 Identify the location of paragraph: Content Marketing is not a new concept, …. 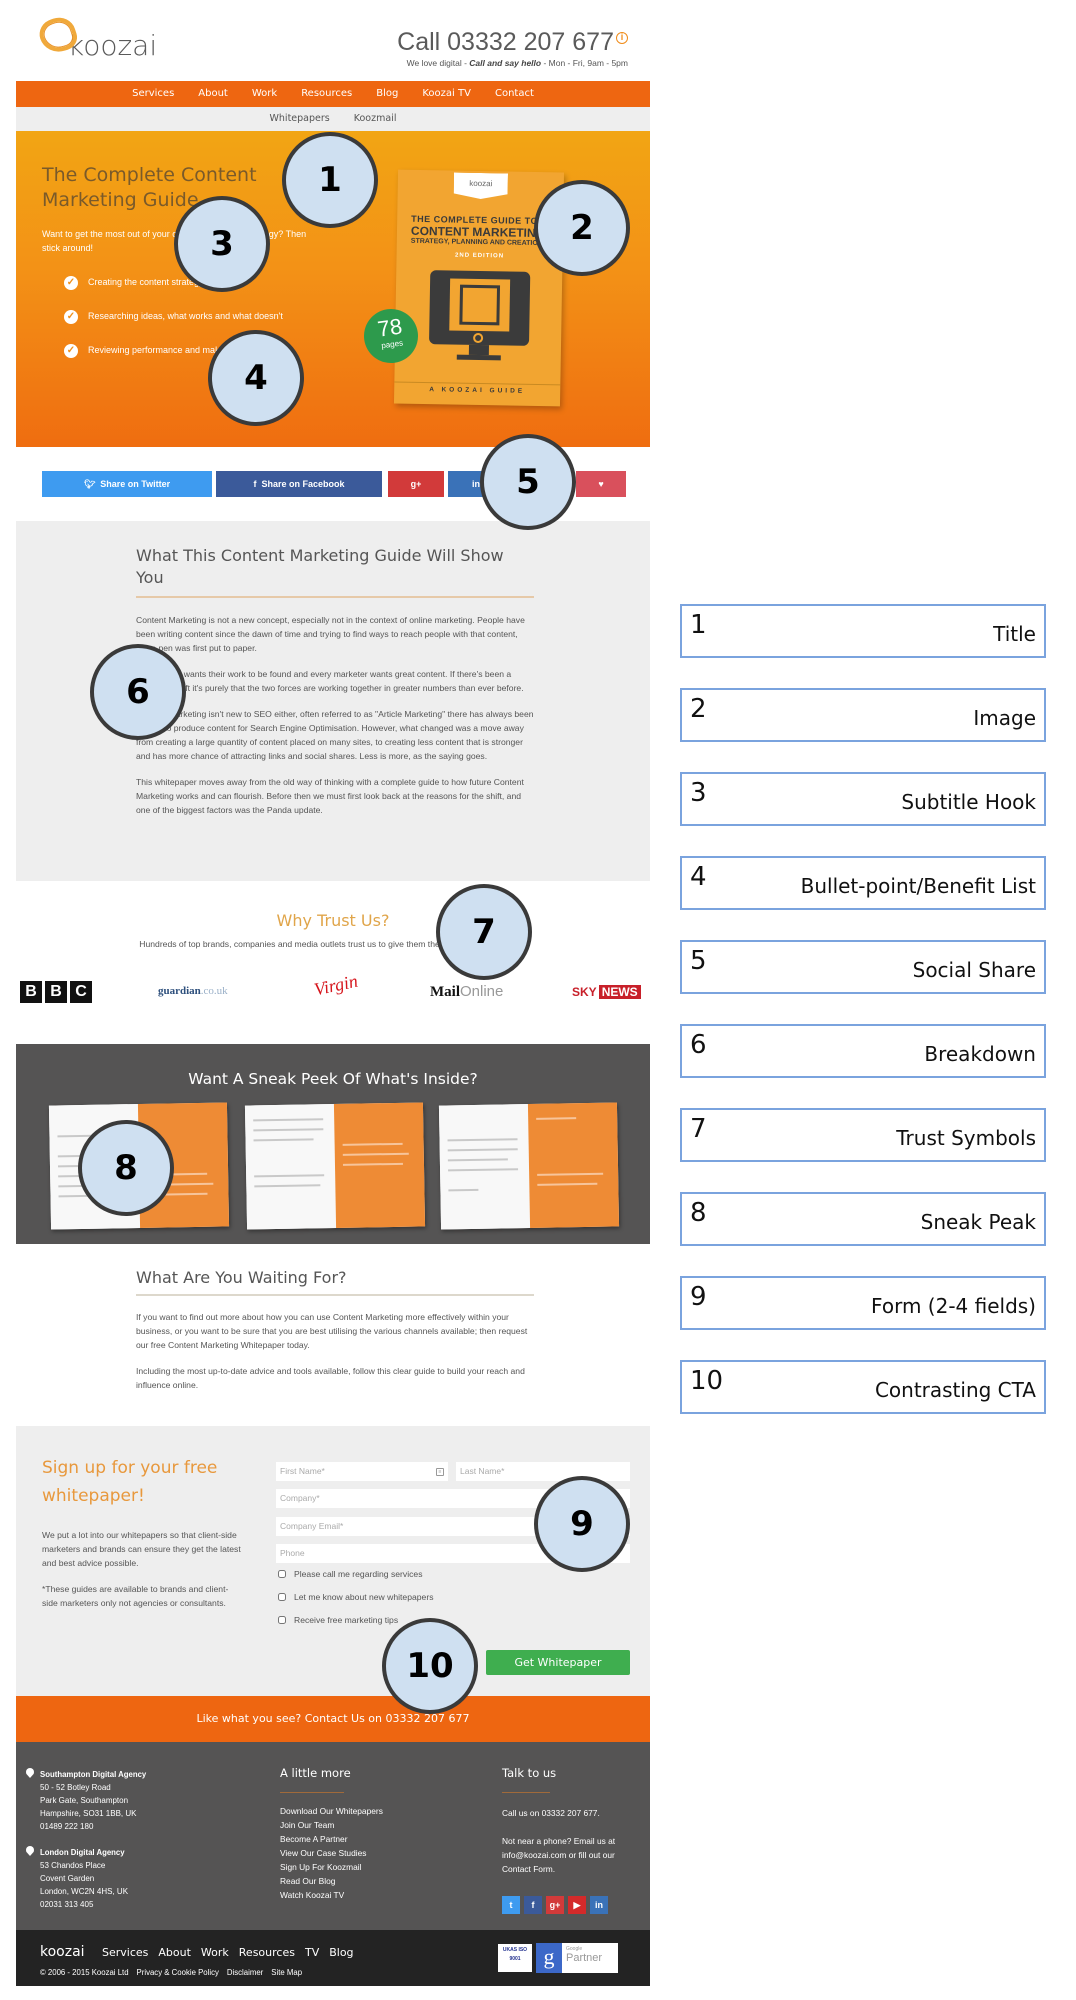
(330, 634).